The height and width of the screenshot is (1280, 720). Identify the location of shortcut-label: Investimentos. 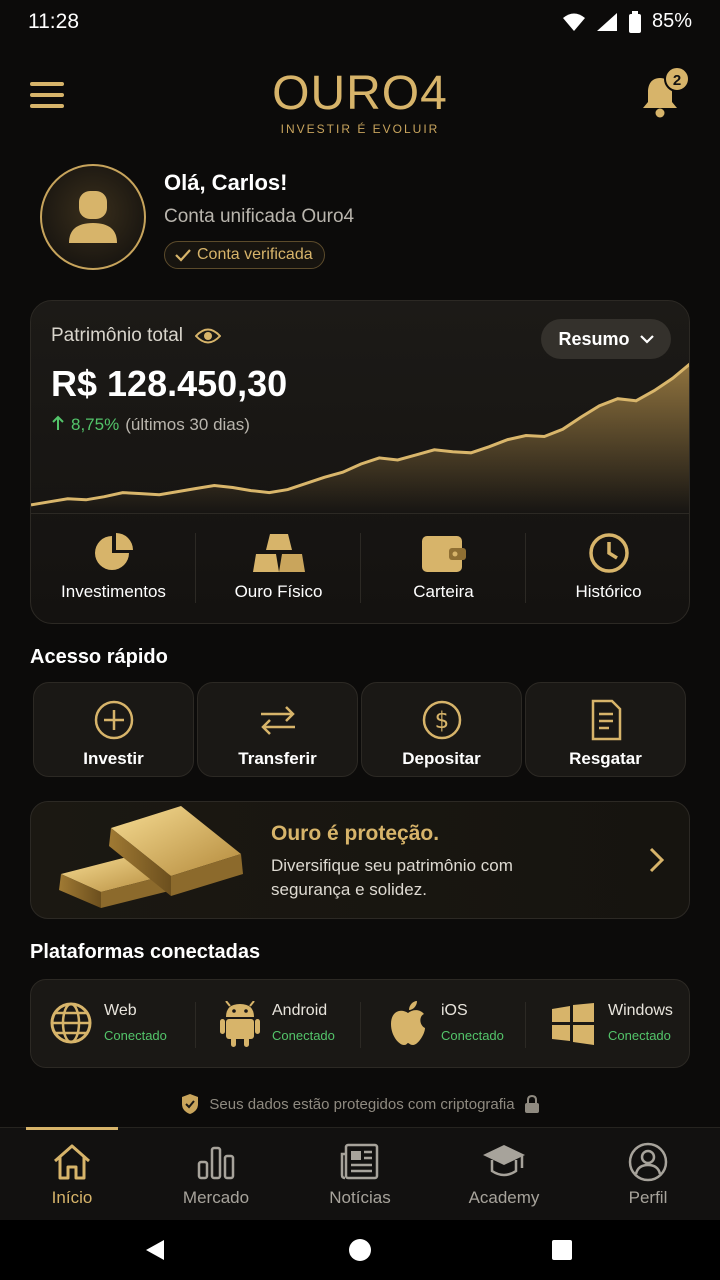
(113, 591).